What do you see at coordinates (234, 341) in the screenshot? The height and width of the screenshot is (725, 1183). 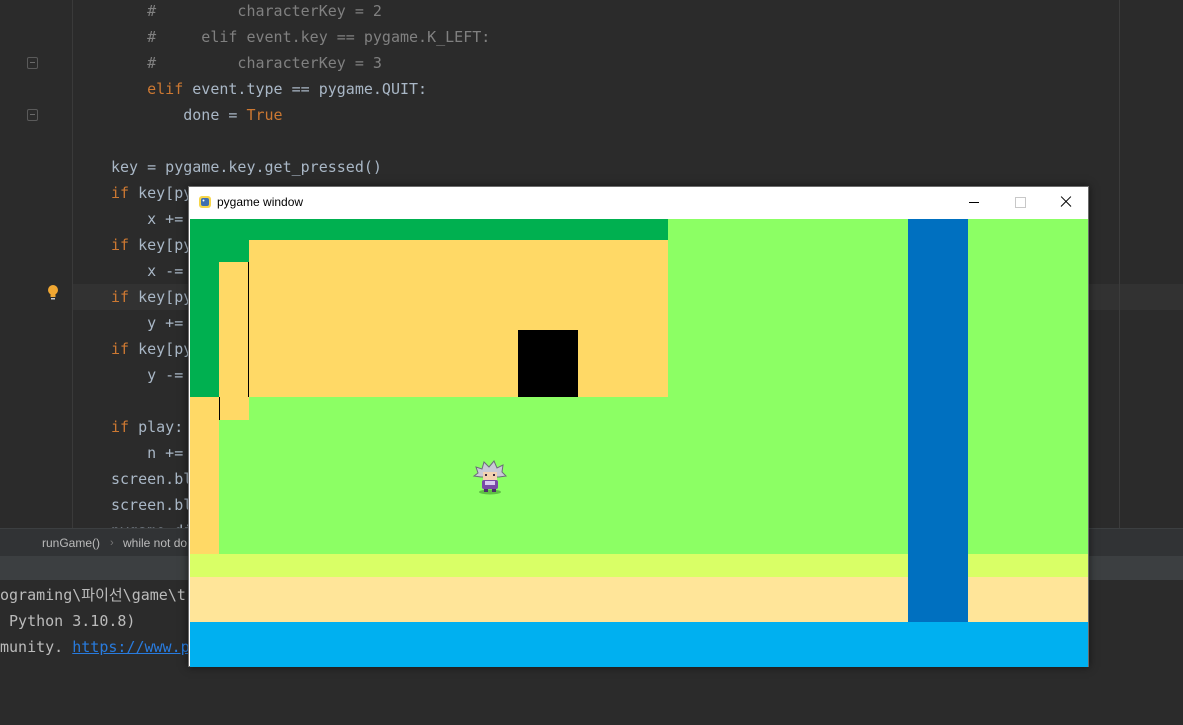 I see `house-wall-tile` at bounding box center [234, 341].